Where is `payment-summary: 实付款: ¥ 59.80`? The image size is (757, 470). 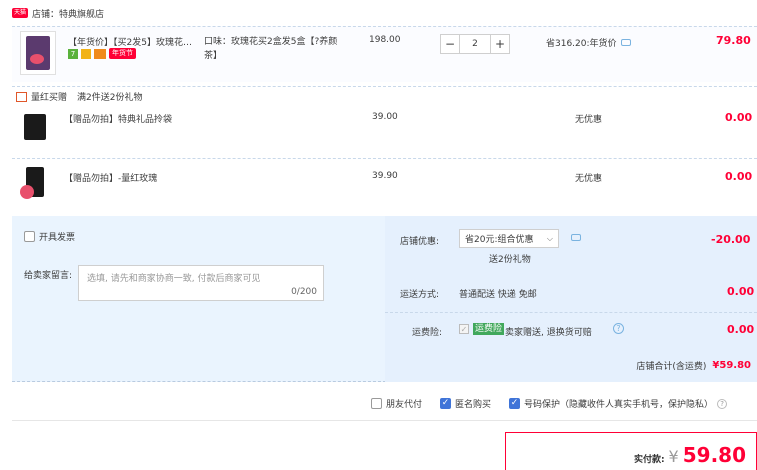
payment-summary: 实付款: ¥ 59.80 is located at coordinates (631, 451).